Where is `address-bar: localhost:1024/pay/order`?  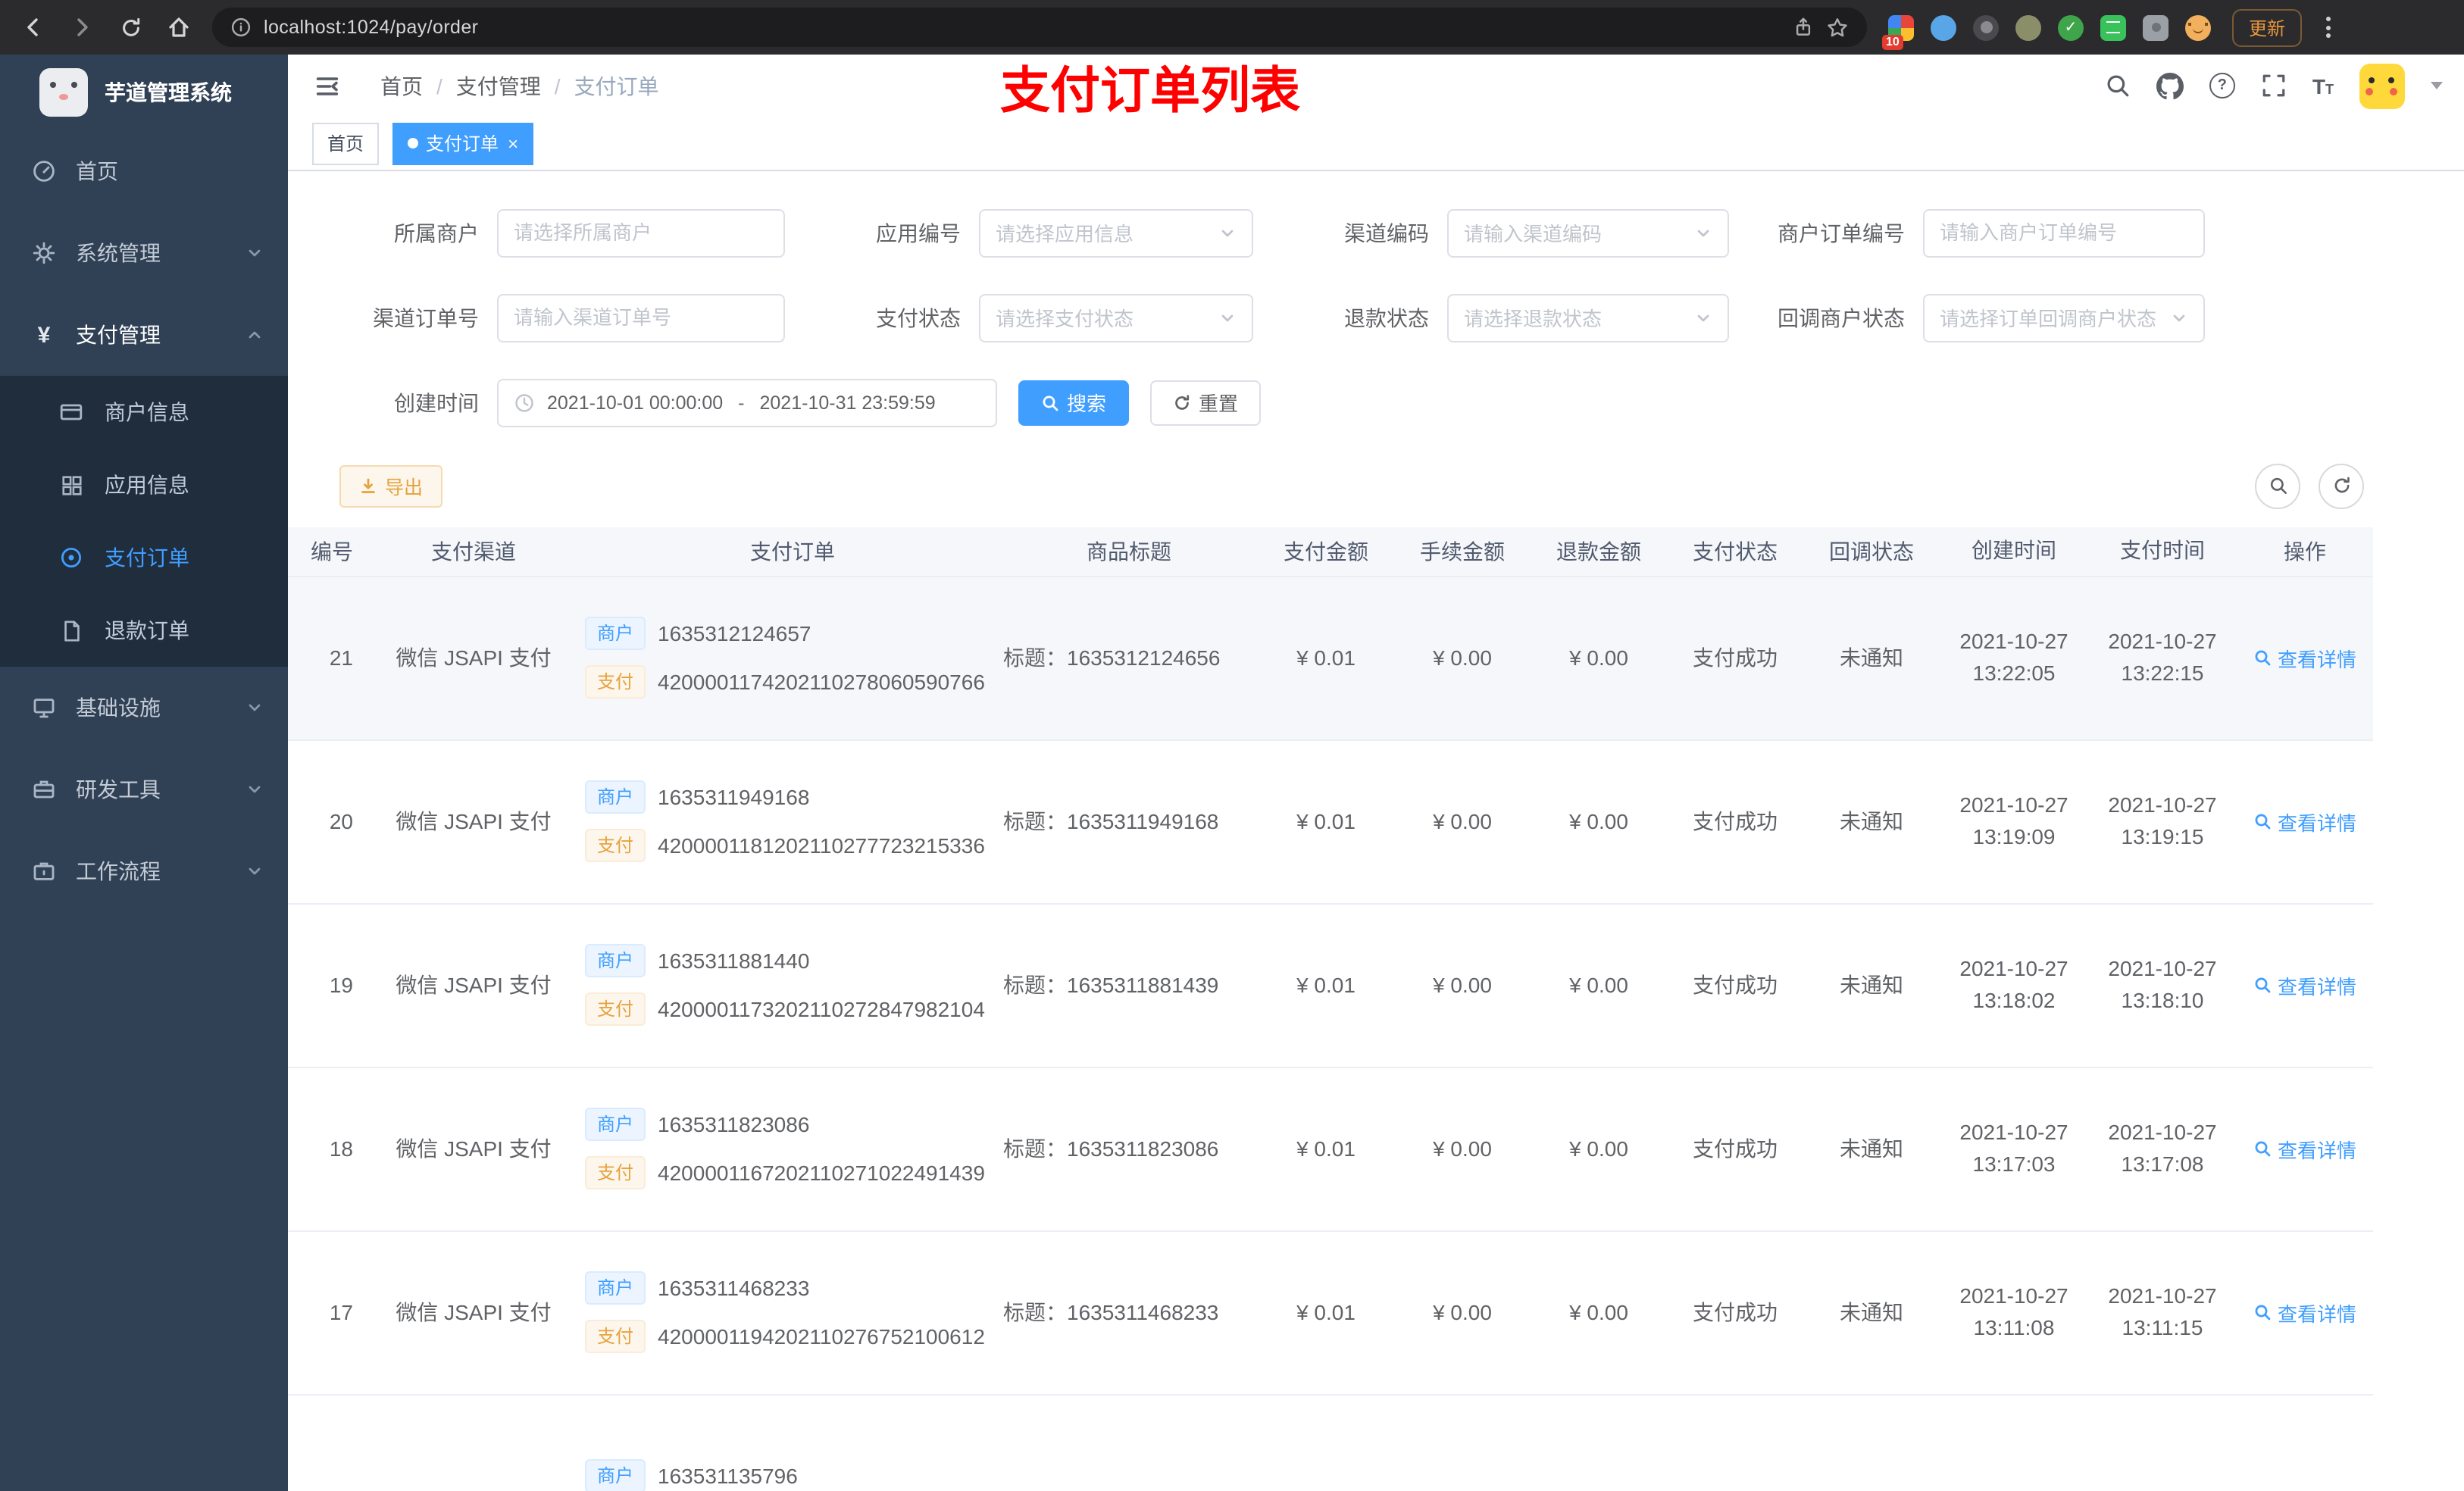 address-bar: localhost:1024/pay/order is located at coordinates (1039, 27).